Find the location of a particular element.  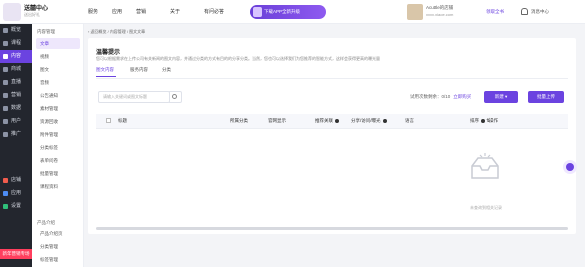

sidebar-item-promotion: 推广 is located at coordinates (16, 134).